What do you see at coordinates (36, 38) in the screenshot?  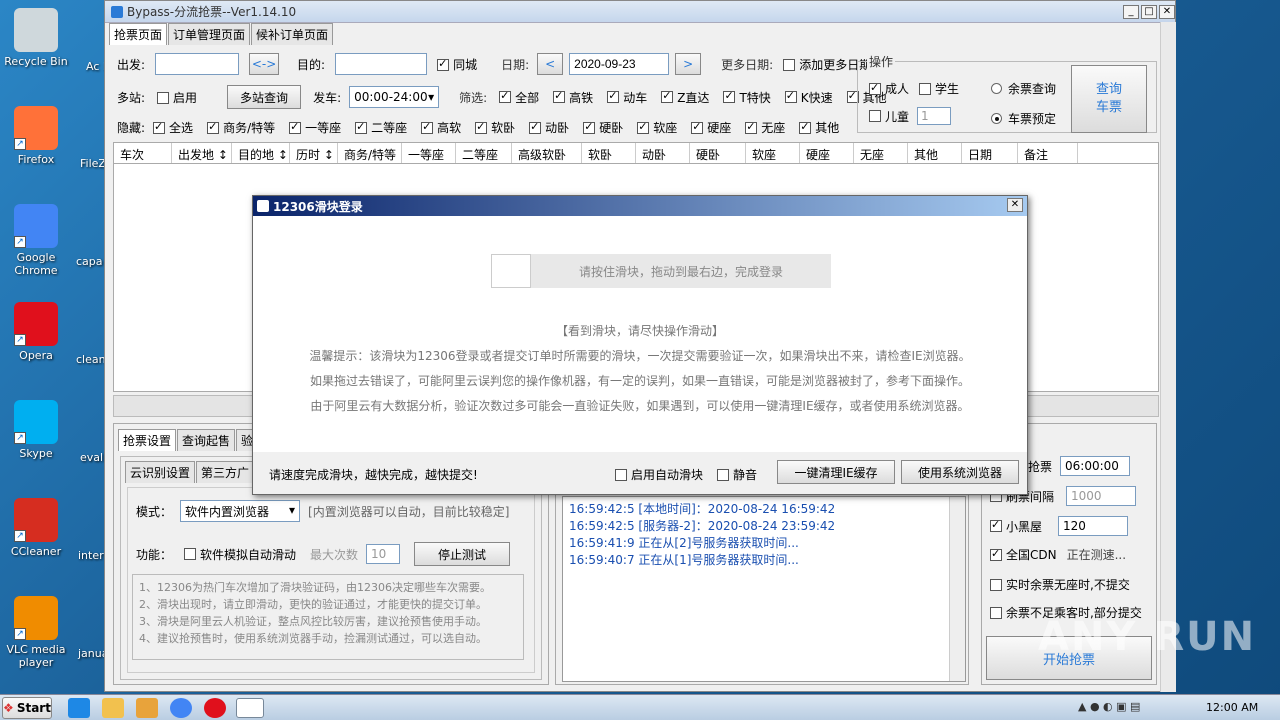 I see `desktop-icon: Recycle Bin` at bounding box center [36, 38].